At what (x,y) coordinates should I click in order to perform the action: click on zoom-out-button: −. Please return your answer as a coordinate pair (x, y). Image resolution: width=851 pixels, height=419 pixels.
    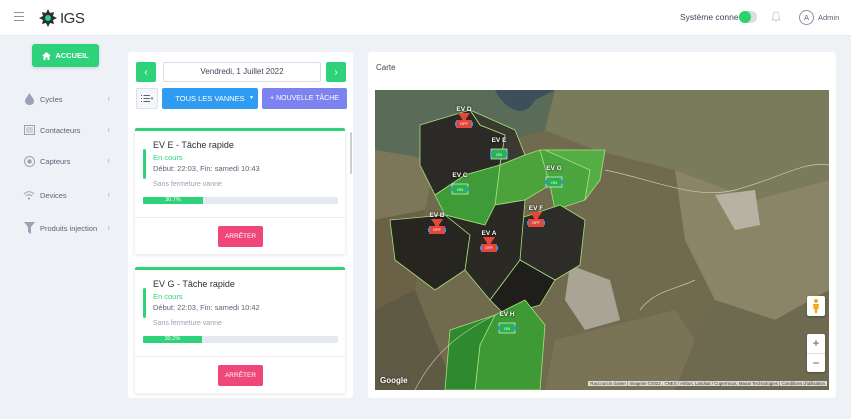
    Looking at the image, I should click on (816, 363).